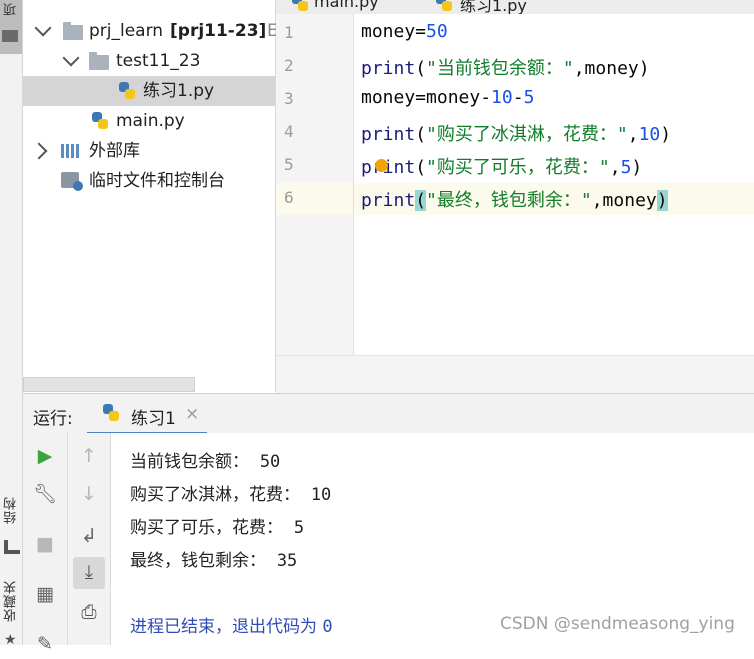 The width and height of the screenshot is (754, 659). I want to click on tree-label: 练习1.py, so click(179, 91).